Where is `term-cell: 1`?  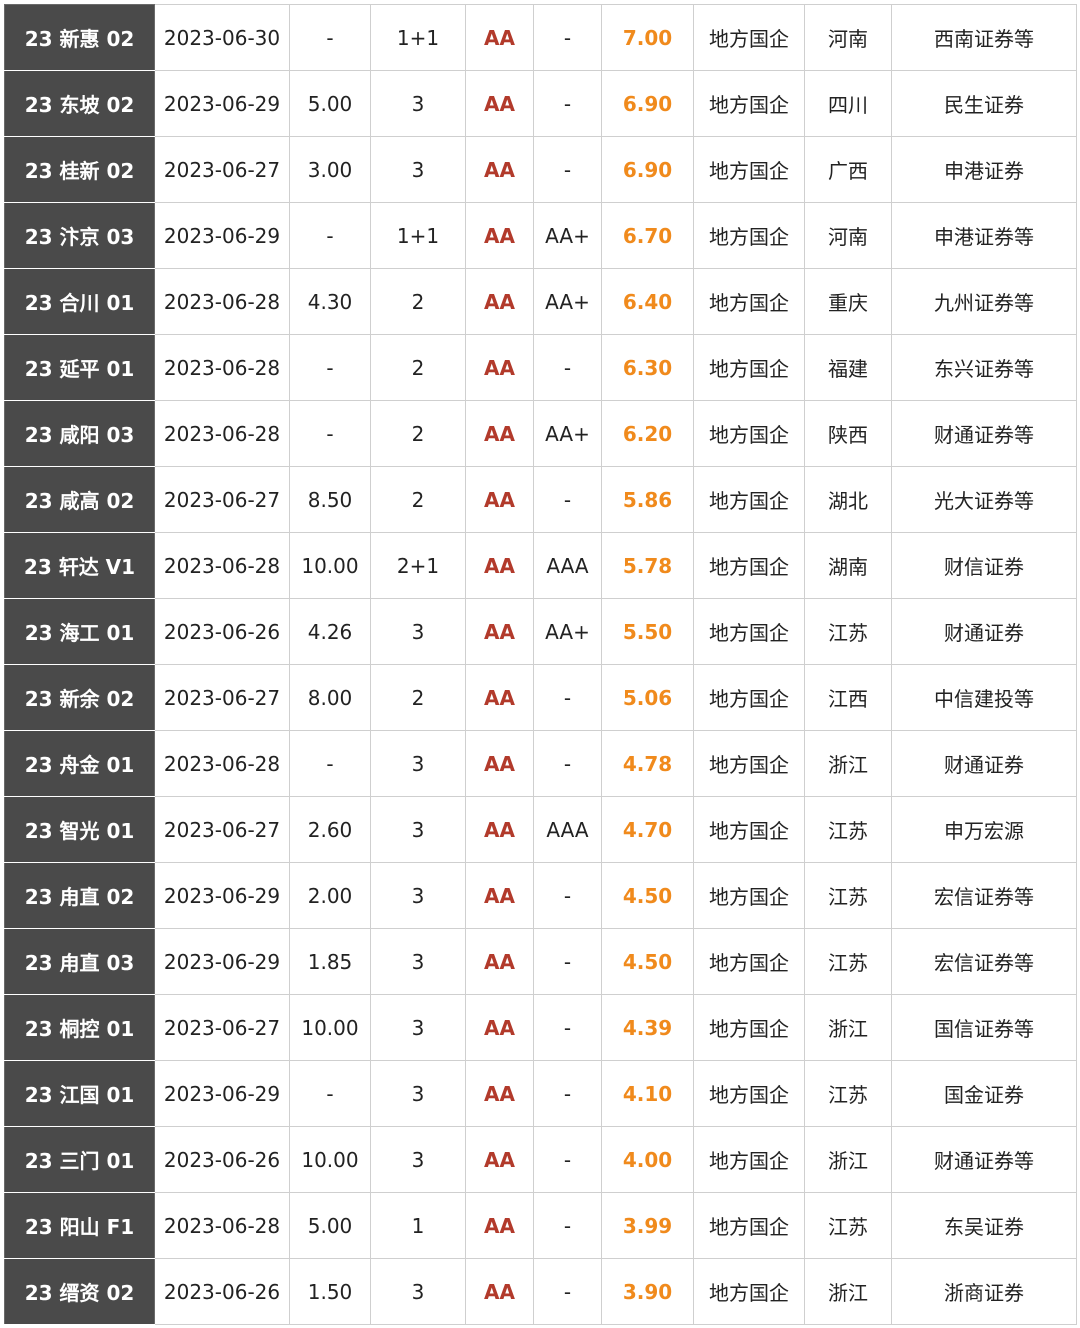 term-cell: 1 is located at coordinates (418, 1225).